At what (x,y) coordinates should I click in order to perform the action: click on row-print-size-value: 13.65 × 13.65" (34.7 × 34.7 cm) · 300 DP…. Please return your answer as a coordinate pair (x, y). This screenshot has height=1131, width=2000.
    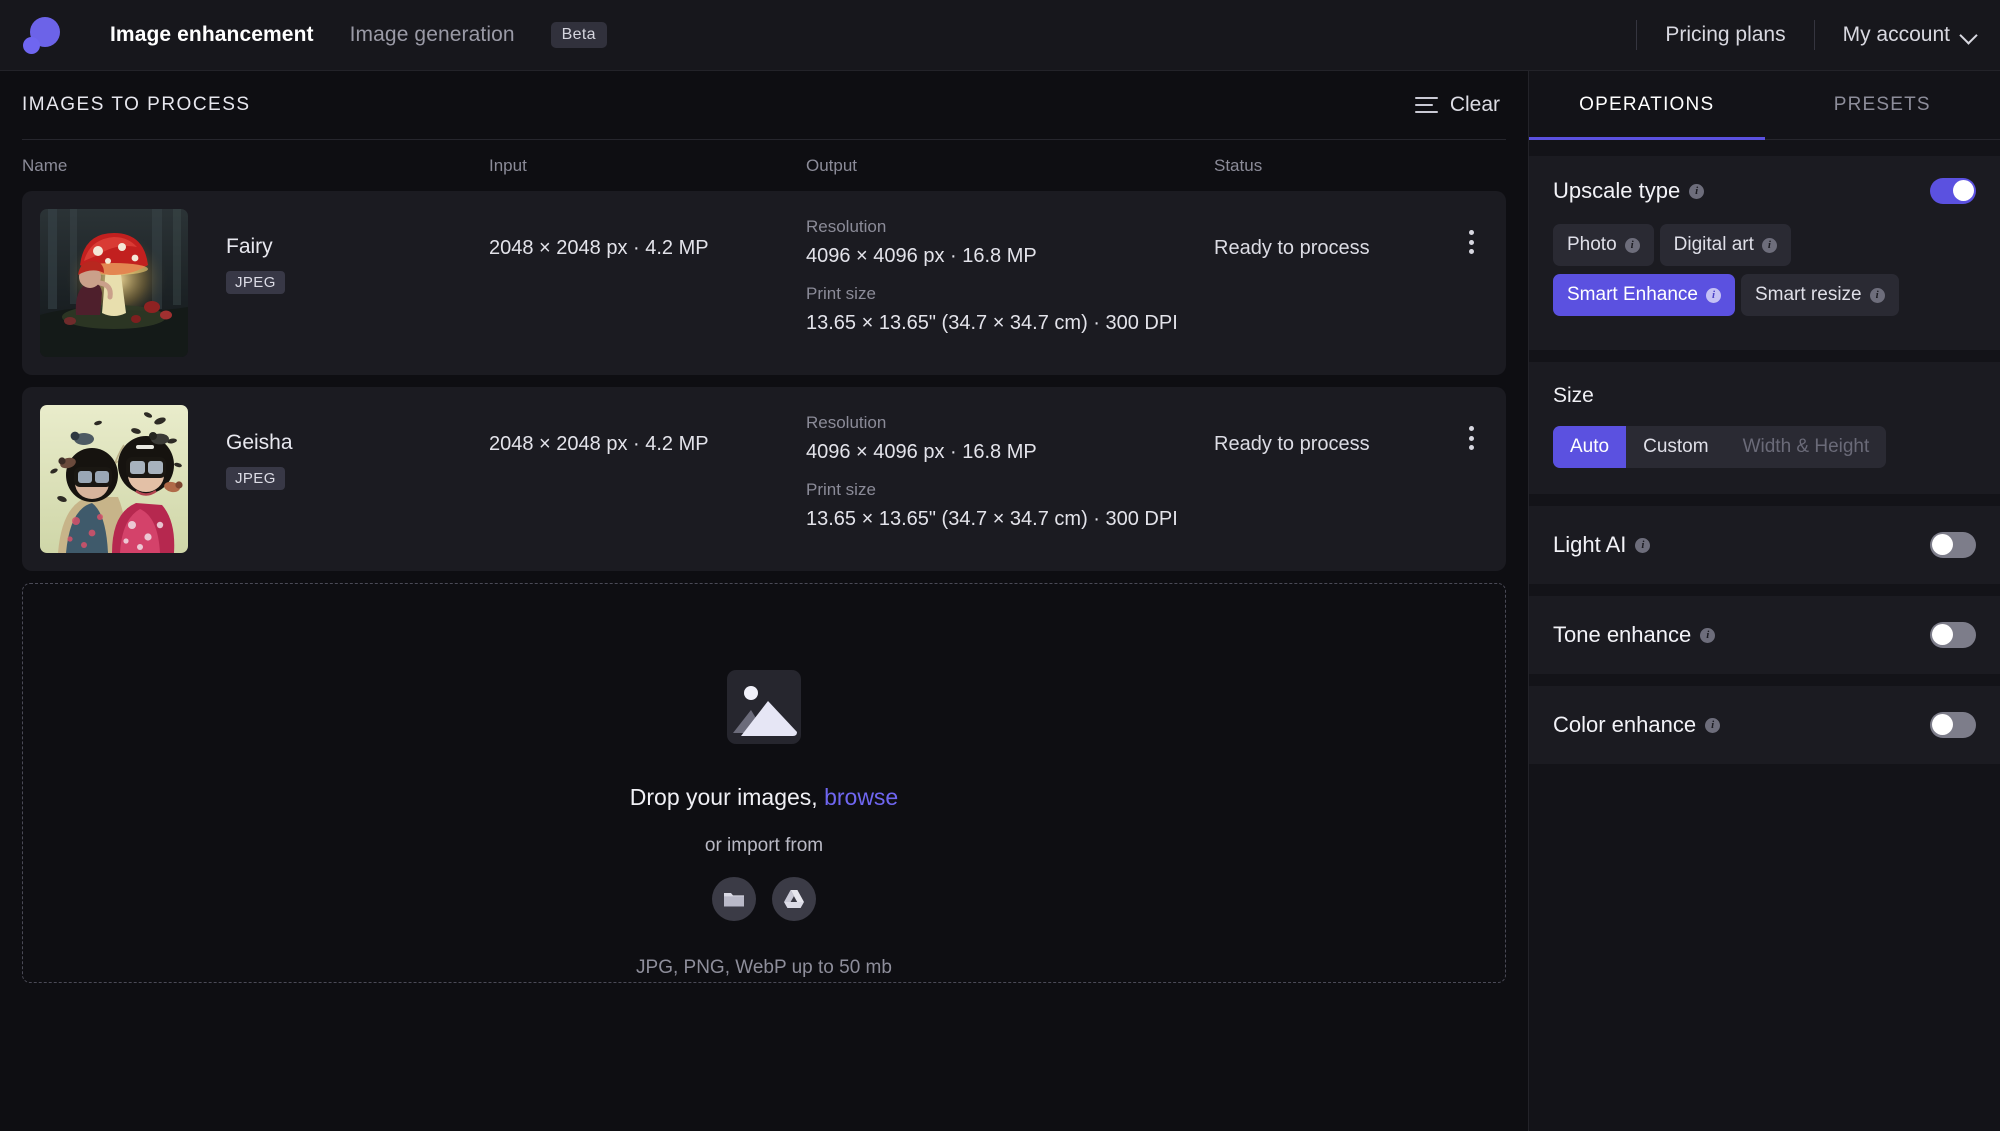
    Looking at the image, I should click on (992, 323).